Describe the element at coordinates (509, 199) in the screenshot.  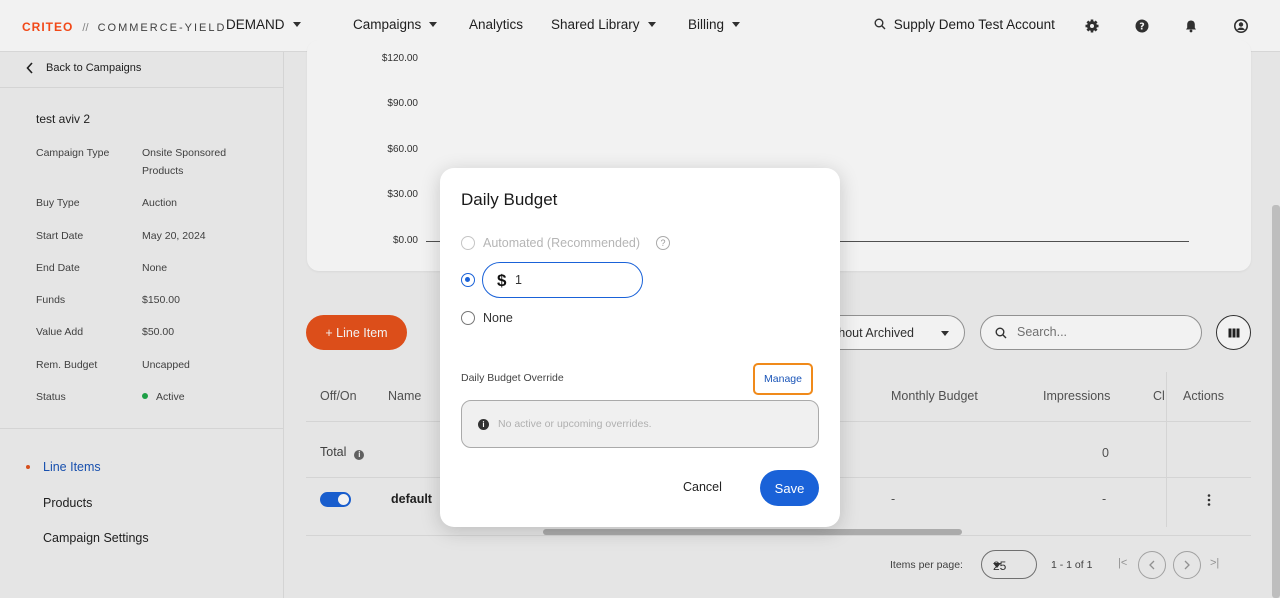
I see `dialog-title: Daily Budget` at that location.